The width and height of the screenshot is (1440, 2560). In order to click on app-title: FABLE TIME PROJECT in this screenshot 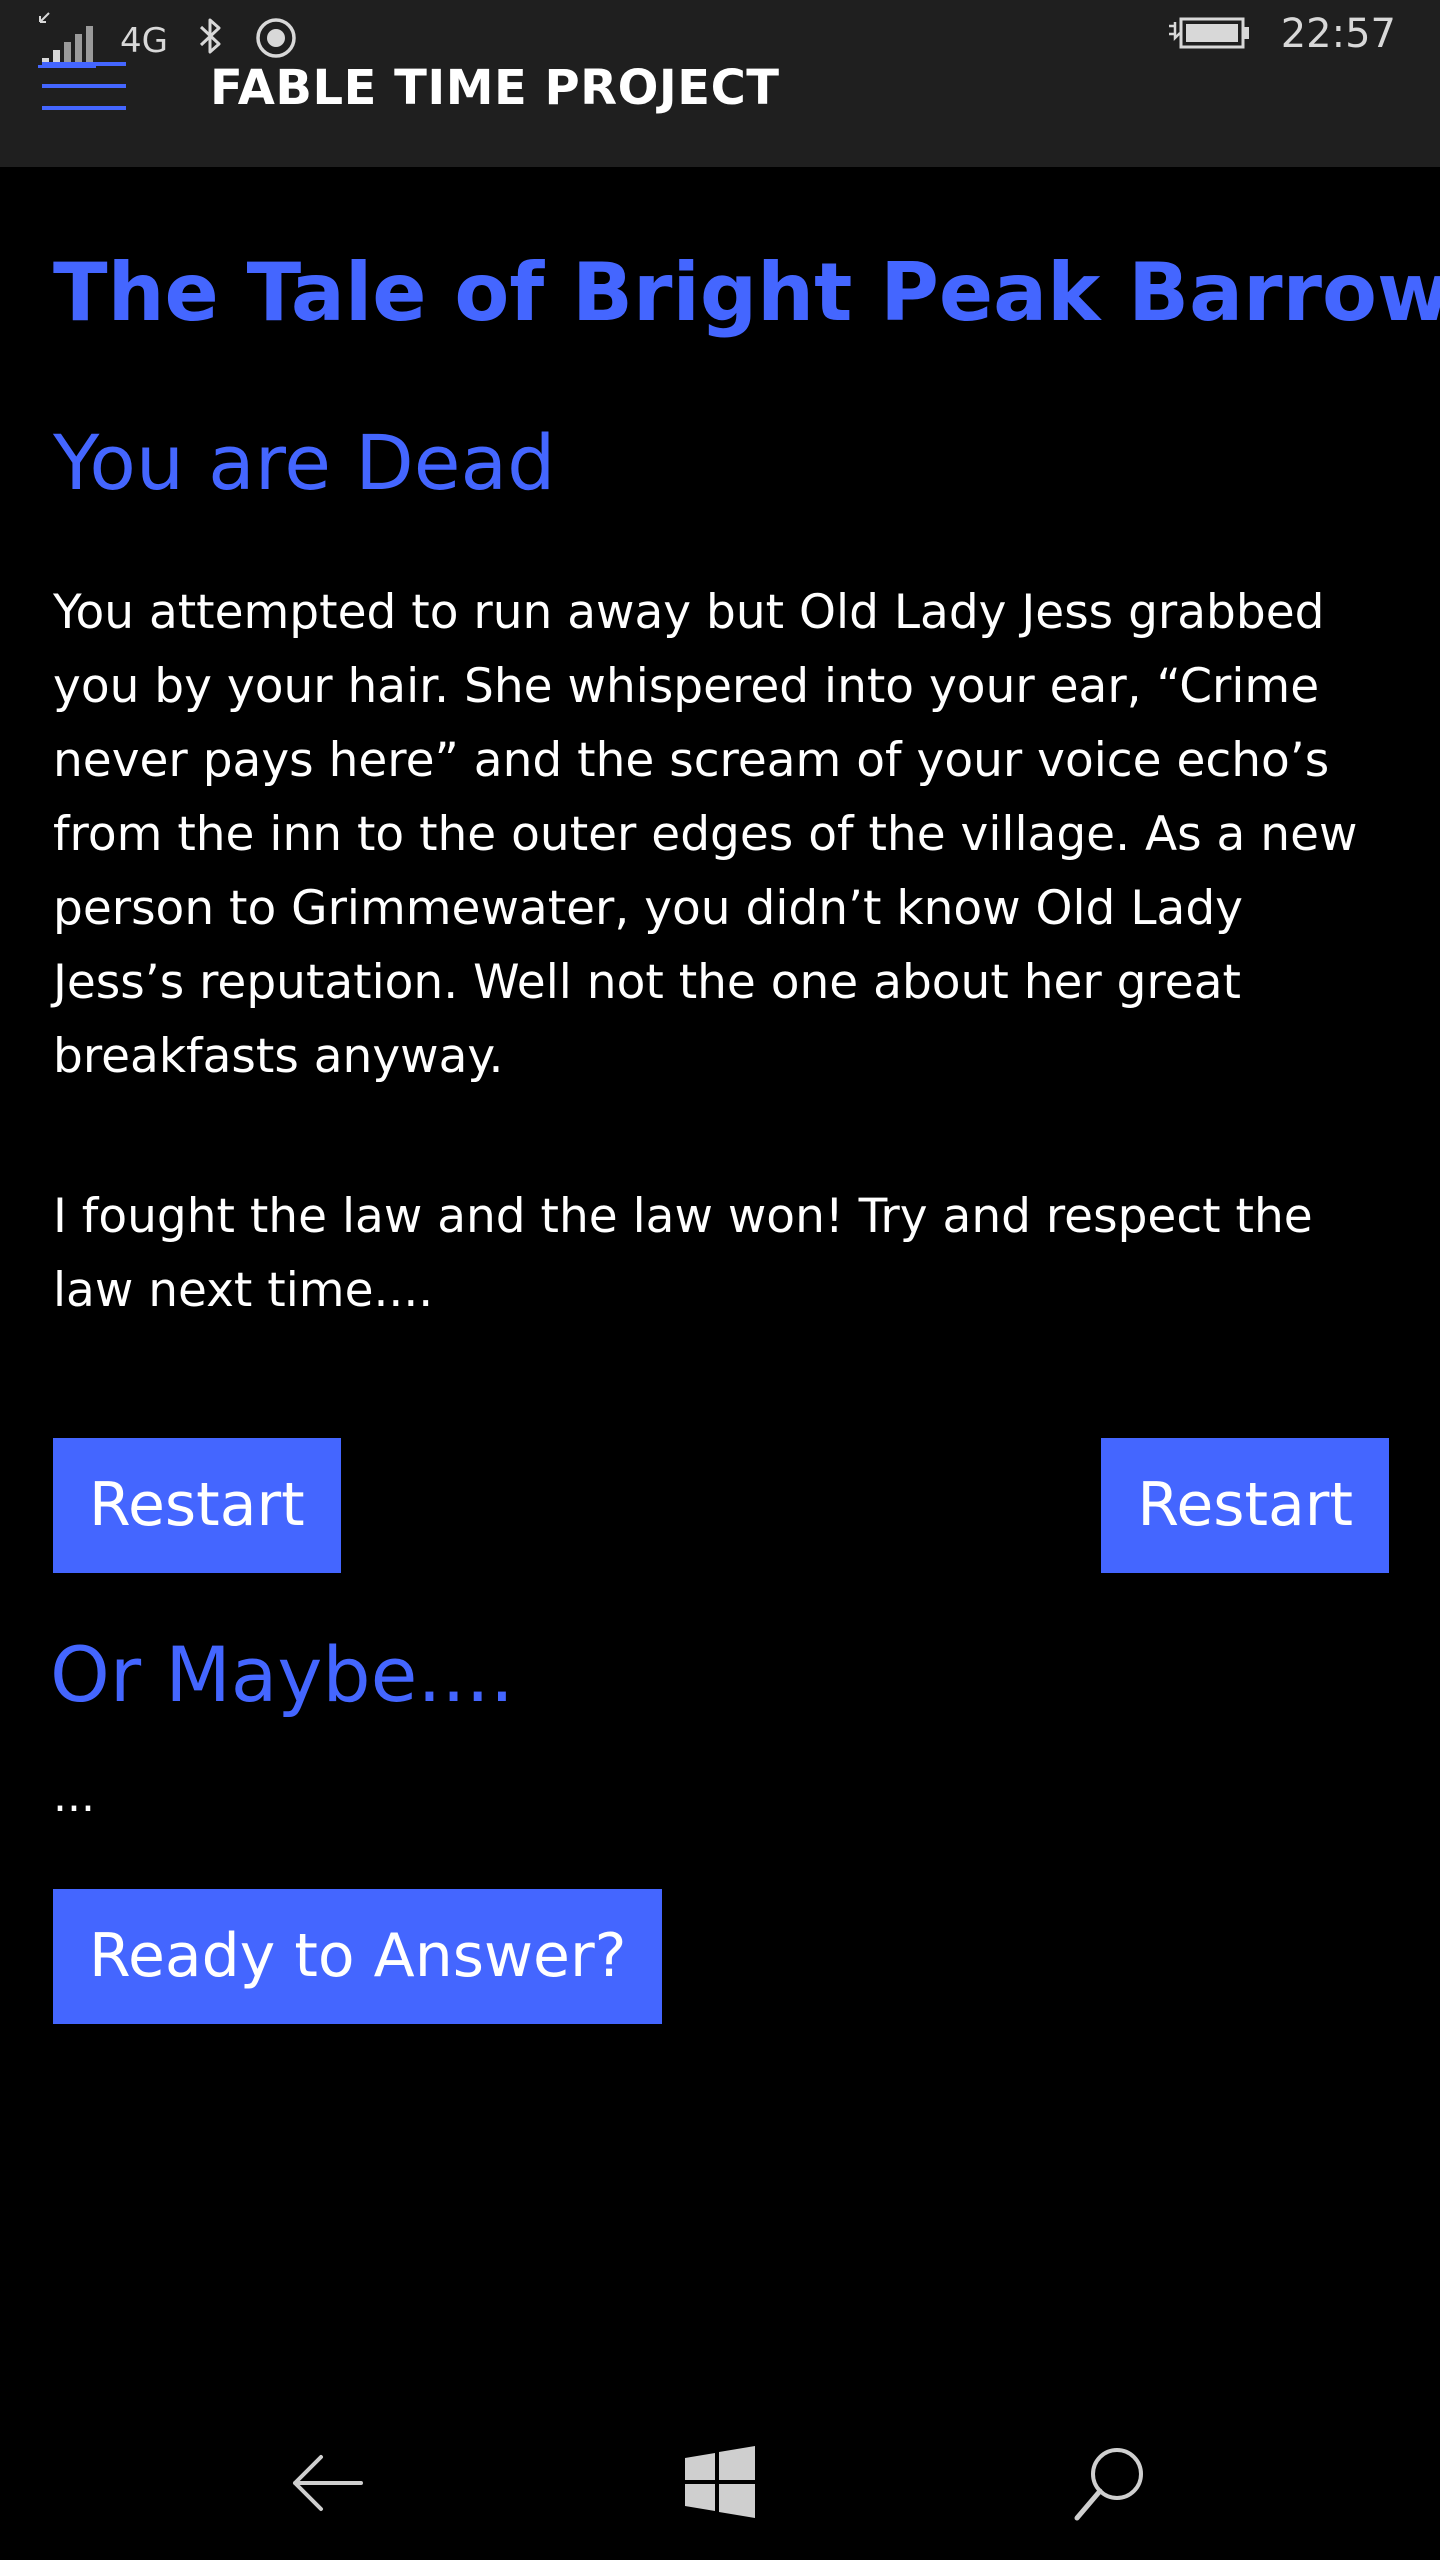, I will do `click(495, 88)`.